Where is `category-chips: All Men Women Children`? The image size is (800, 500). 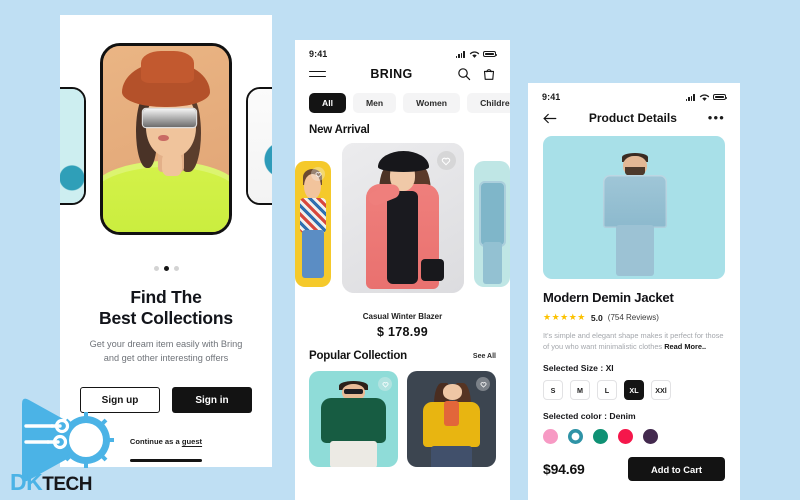 category-chips: All Men Women Children is located at coordinates (402, 97).